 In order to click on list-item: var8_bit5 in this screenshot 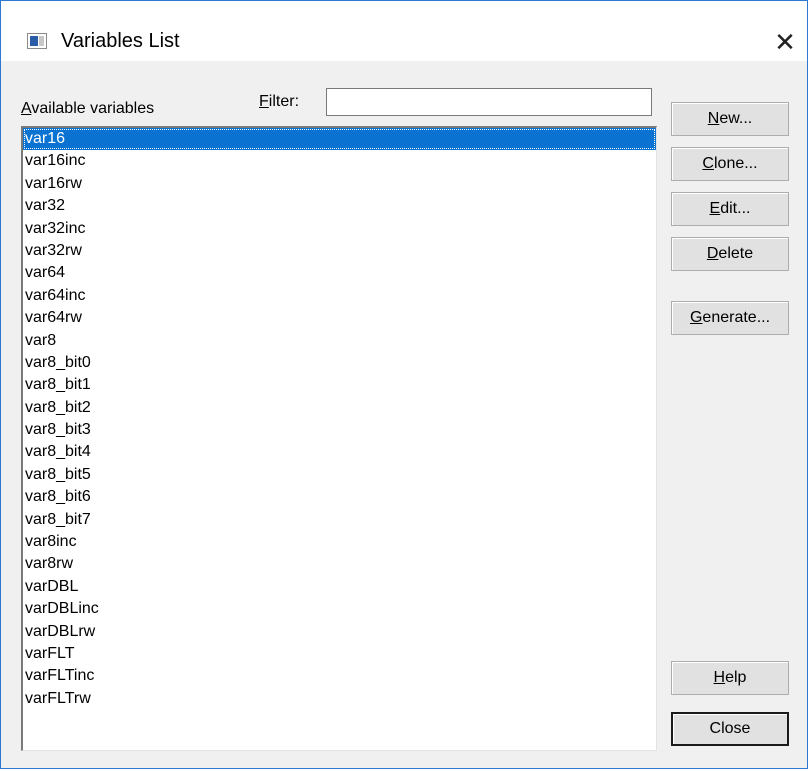, I will do `click(339, 475)`.